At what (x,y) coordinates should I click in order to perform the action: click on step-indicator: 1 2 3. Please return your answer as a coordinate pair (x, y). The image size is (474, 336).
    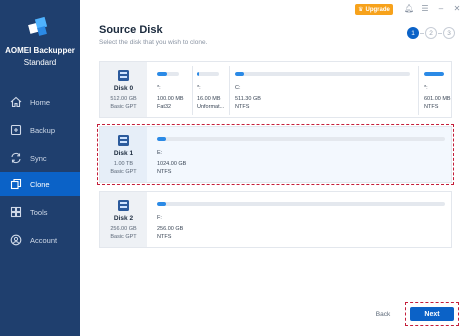
    Looking at the image, I should click on (431, 33).